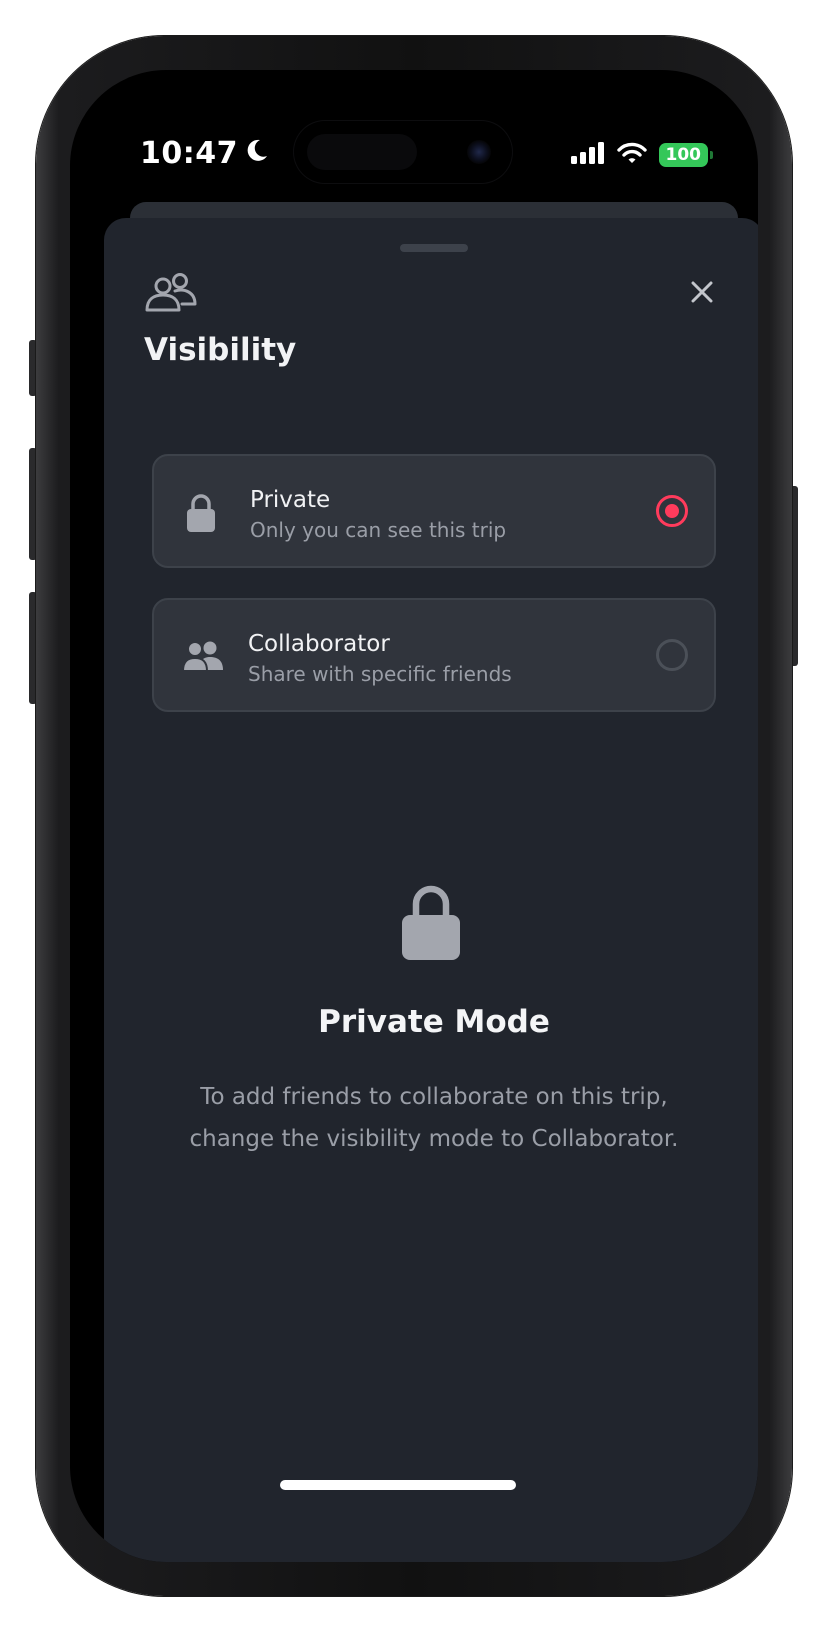 The height and width of the screenshot is (1631, 828). I want to click on option-description: Share with specific friends, so click(380, 674).